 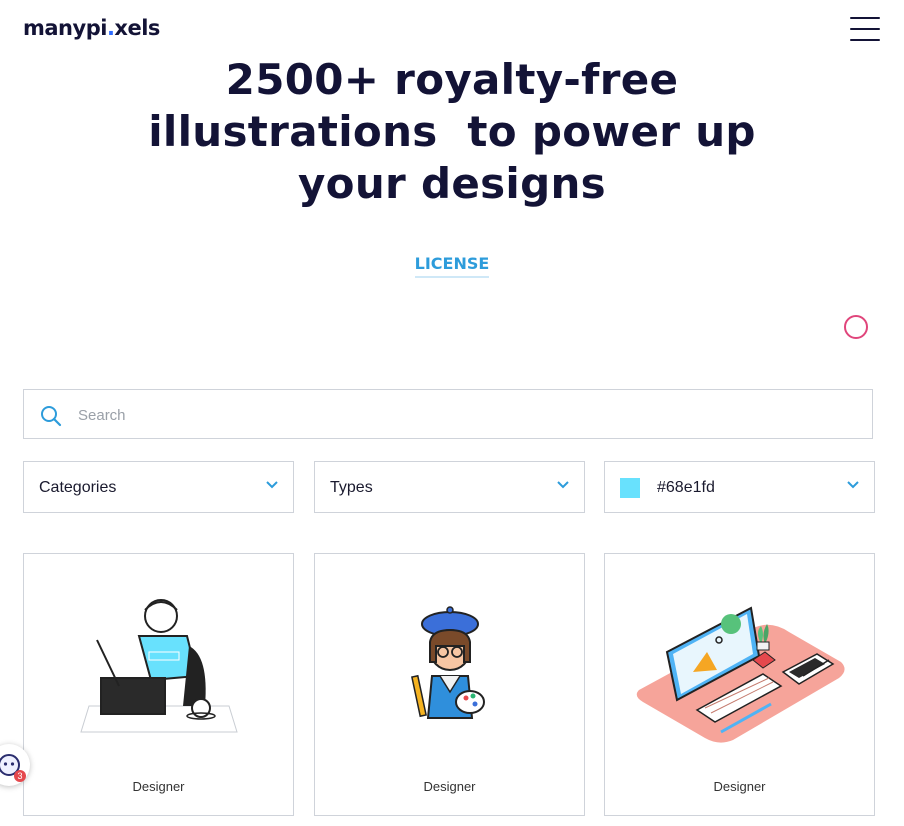 What do you see at coordinates (630, 488) in the screenshot?
I see `color-swatch` at bounding box center [630, 488].